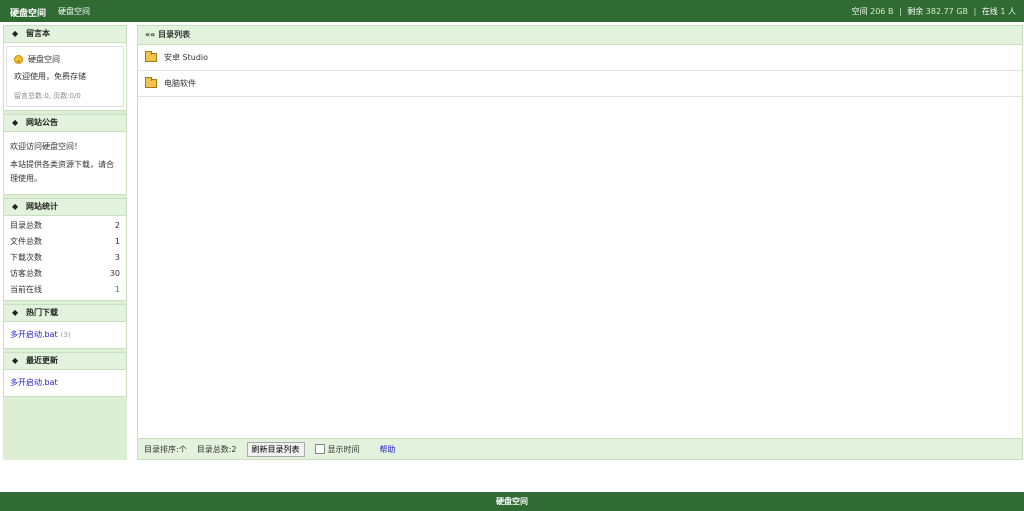 This screenshot has height=511, width=1024. What do you see at coordinates (114, 273) in the screenshot?
I see `stat-value: 30` at bounding box center [114, 273].